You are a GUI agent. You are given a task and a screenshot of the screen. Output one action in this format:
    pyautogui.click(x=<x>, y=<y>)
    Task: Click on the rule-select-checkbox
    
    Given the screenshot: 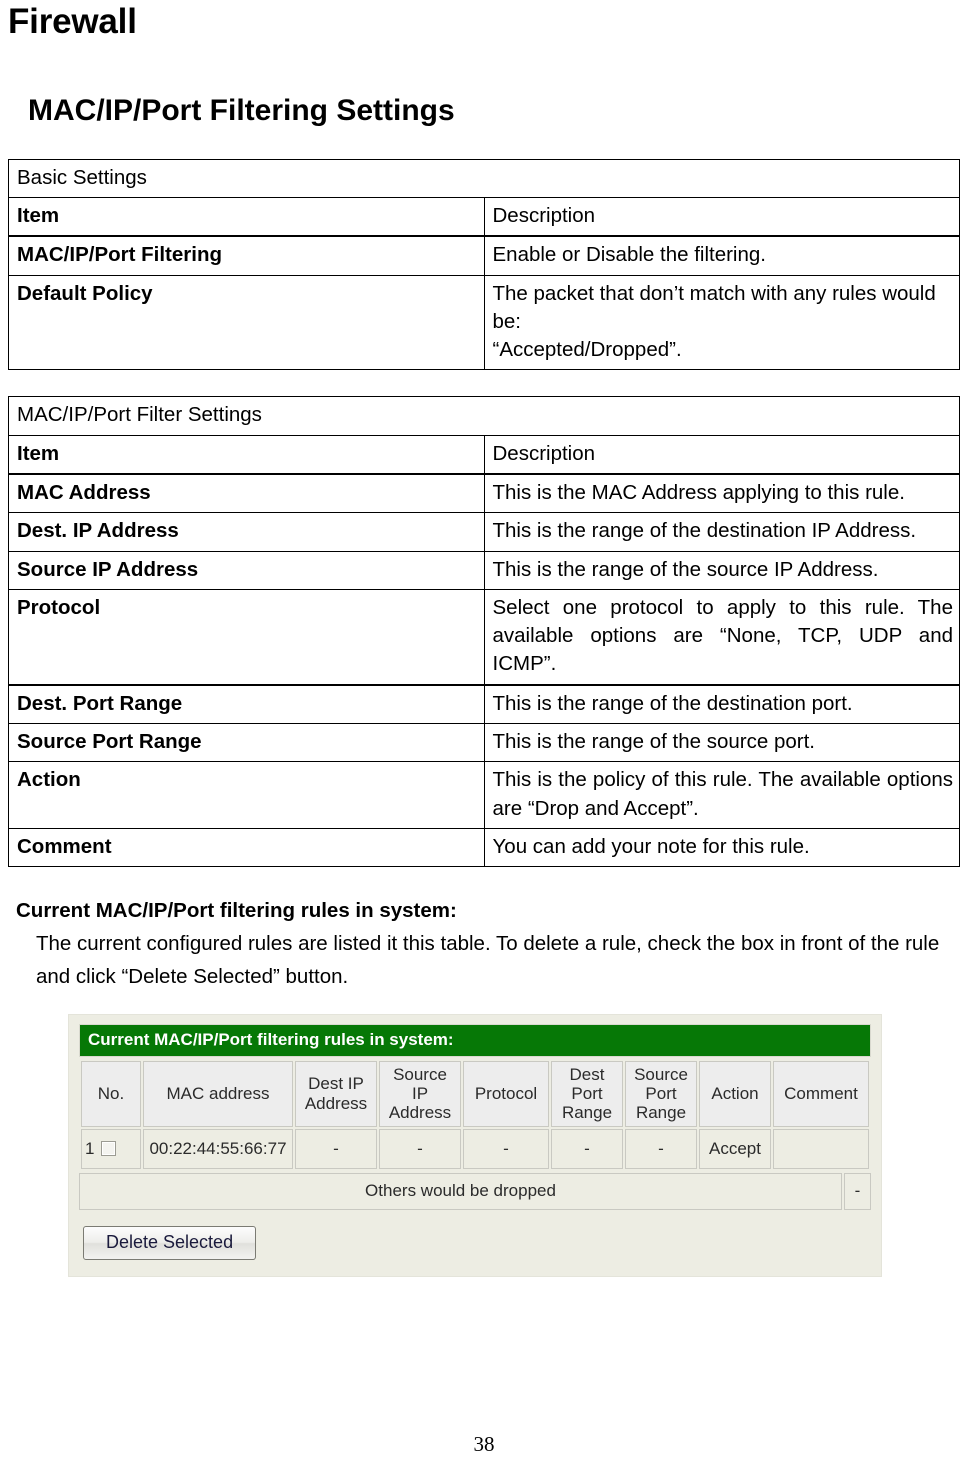 What is the action you would take?
    pyautogui.click(x=109, y=1148)
    